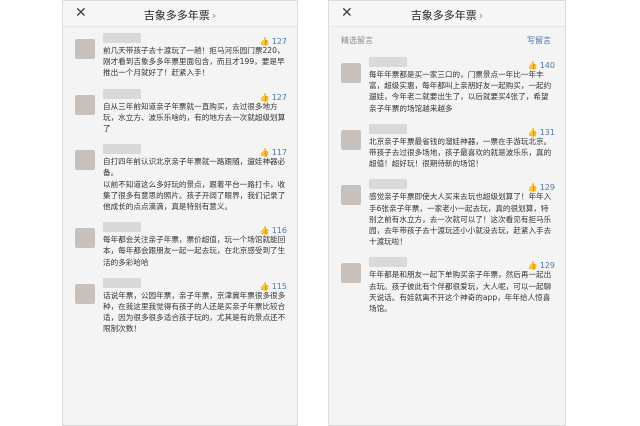 The width and height of the screenshot is (640, 426). Describe the element at coordinates (279, 286) in the screenshot. I see `like-count: 115` at that location.